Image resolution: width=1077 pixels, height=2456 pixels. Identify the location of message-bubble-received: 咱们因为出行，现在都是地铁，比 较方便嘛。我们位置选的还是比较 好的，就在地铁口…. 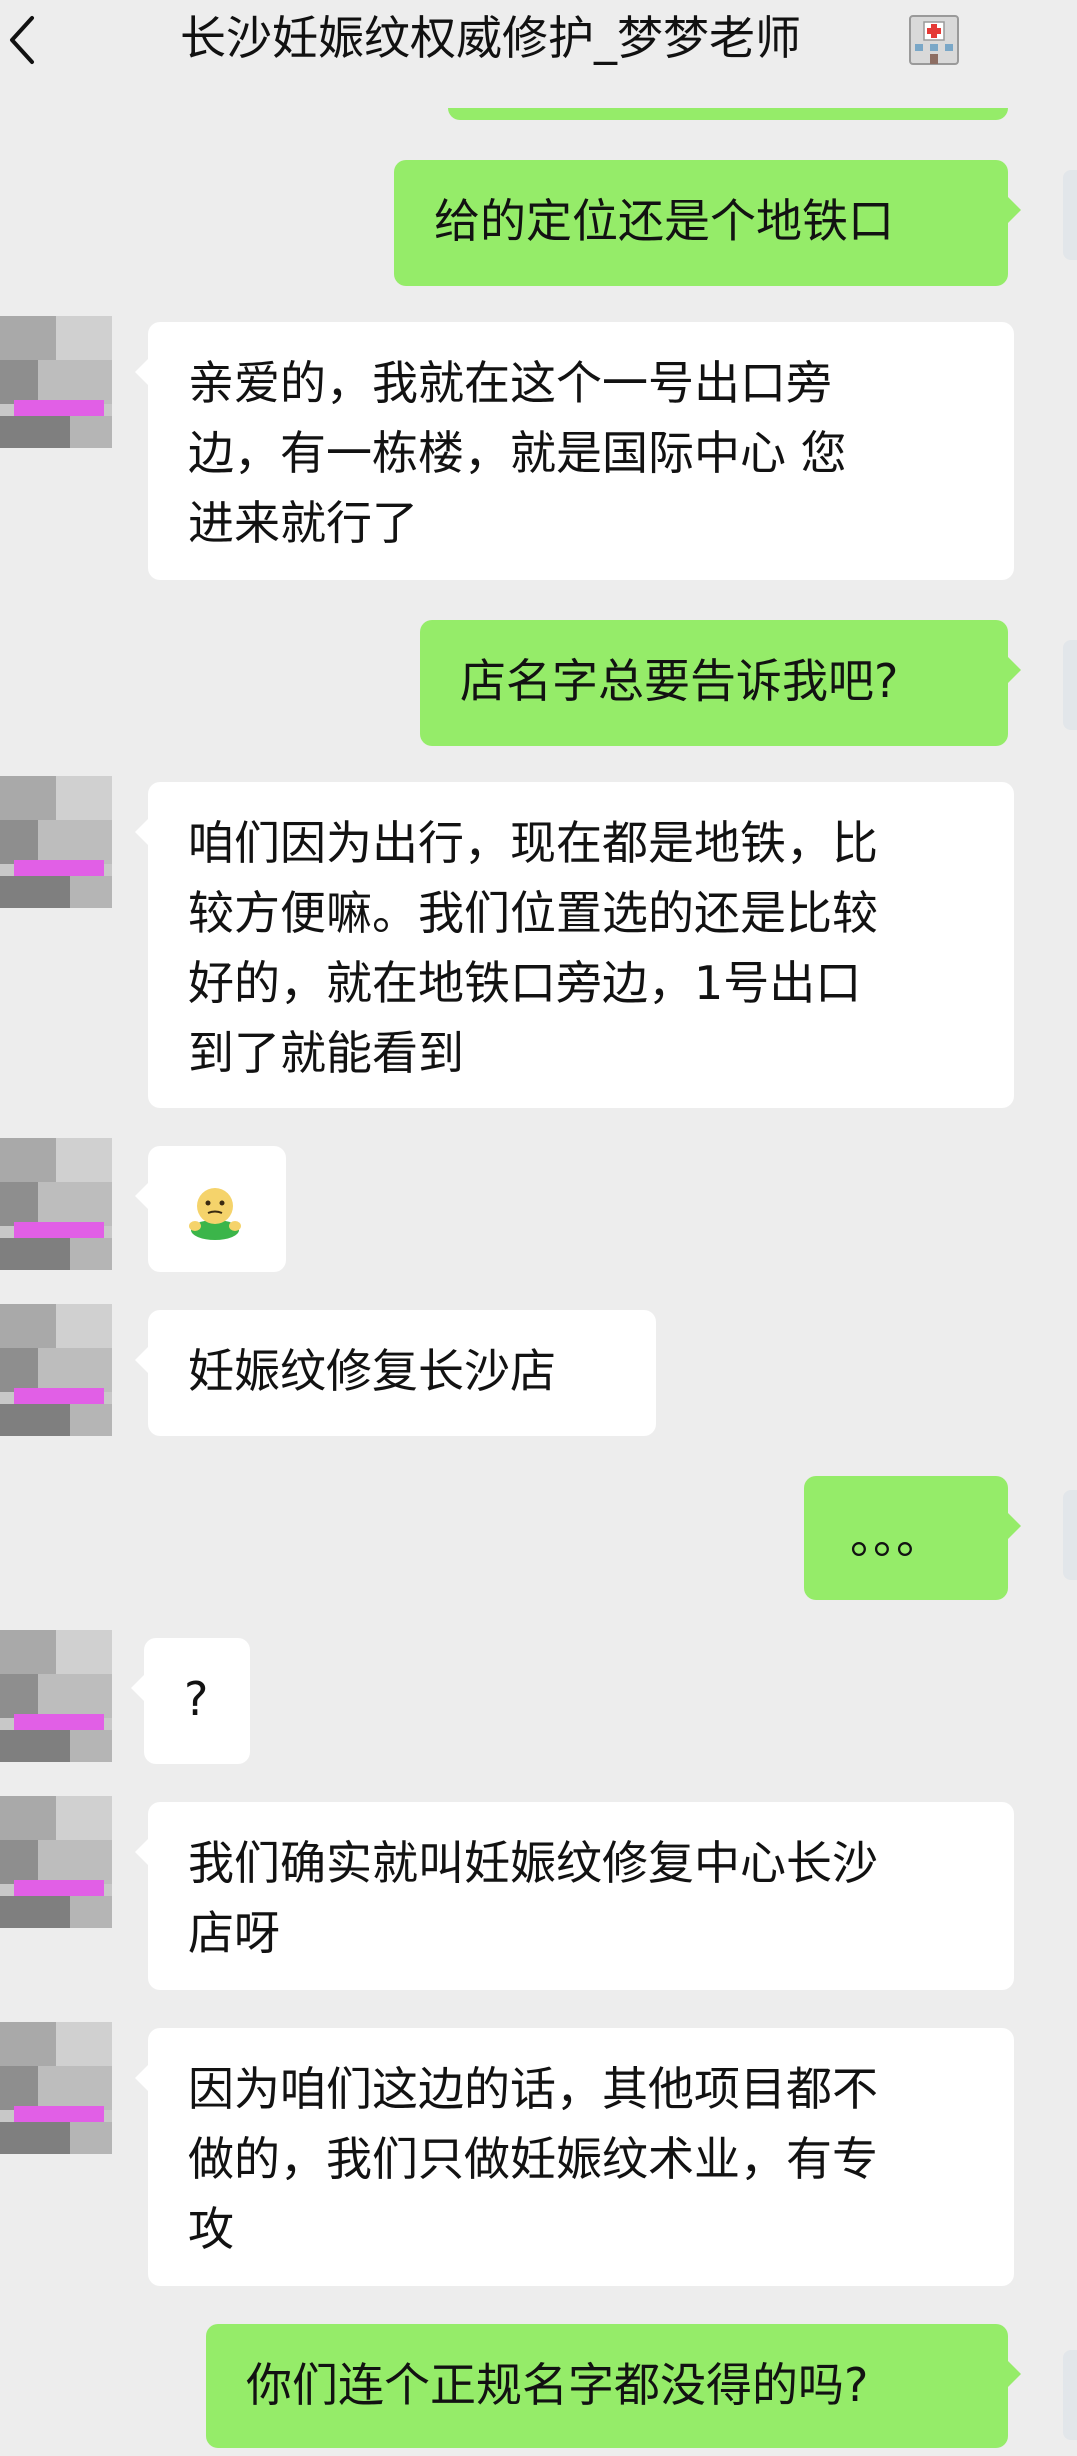
(574, 945).